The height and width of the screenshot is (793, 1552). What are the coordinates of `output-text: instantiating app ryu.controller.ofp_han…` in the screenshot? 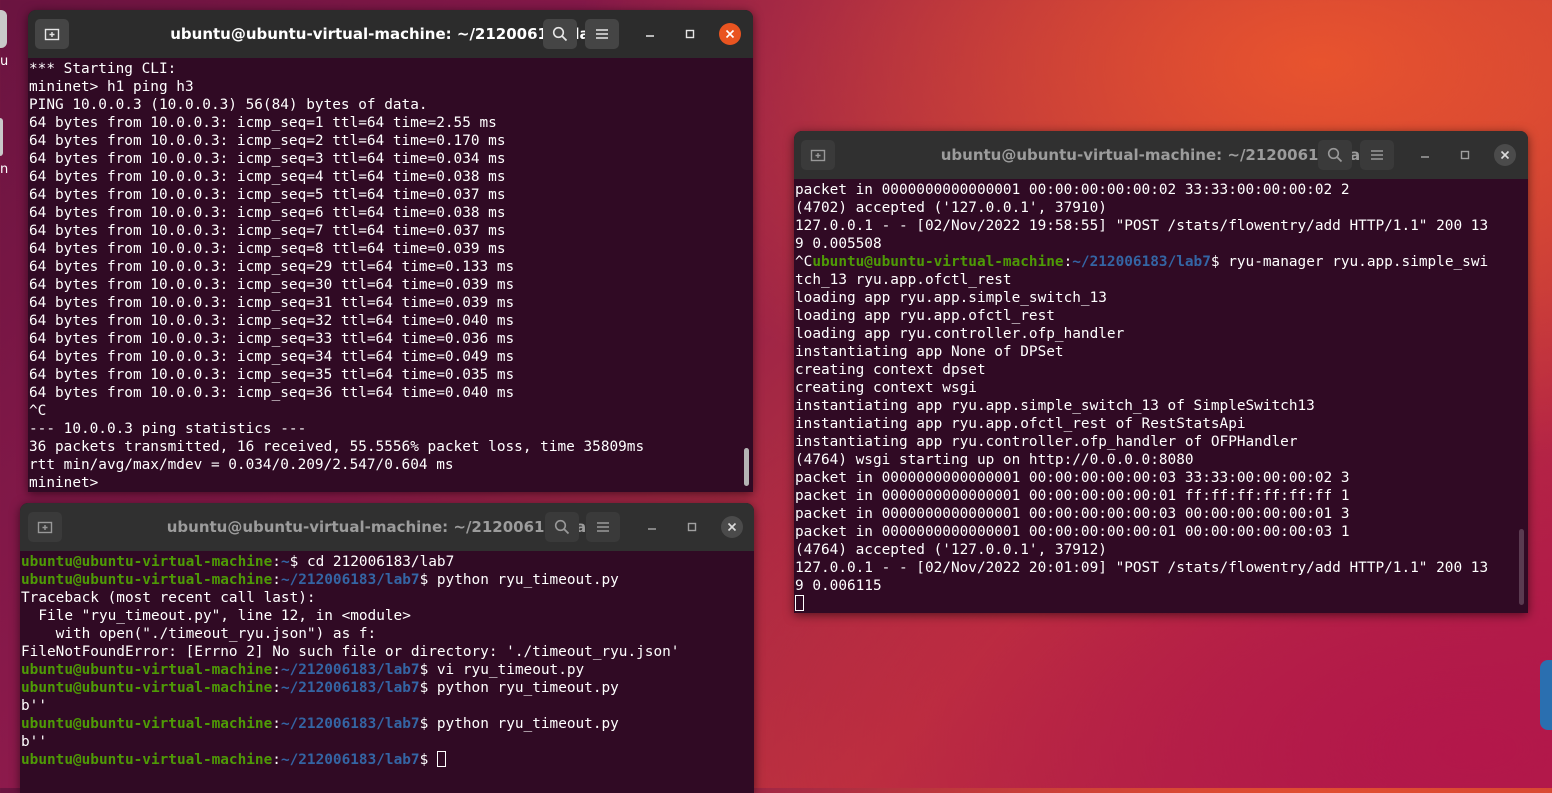 It's located at (1046, 442).